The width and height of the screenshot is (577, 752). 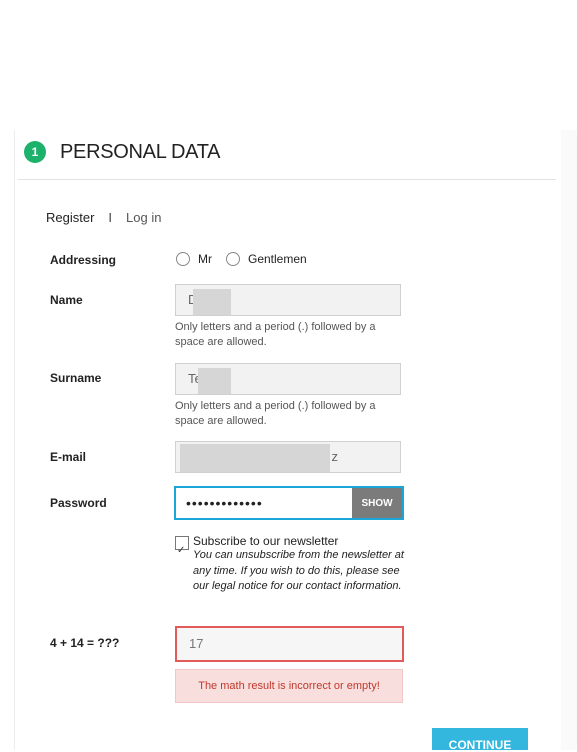 I want to click on tab-register: Register, so click(x=70, y=217).